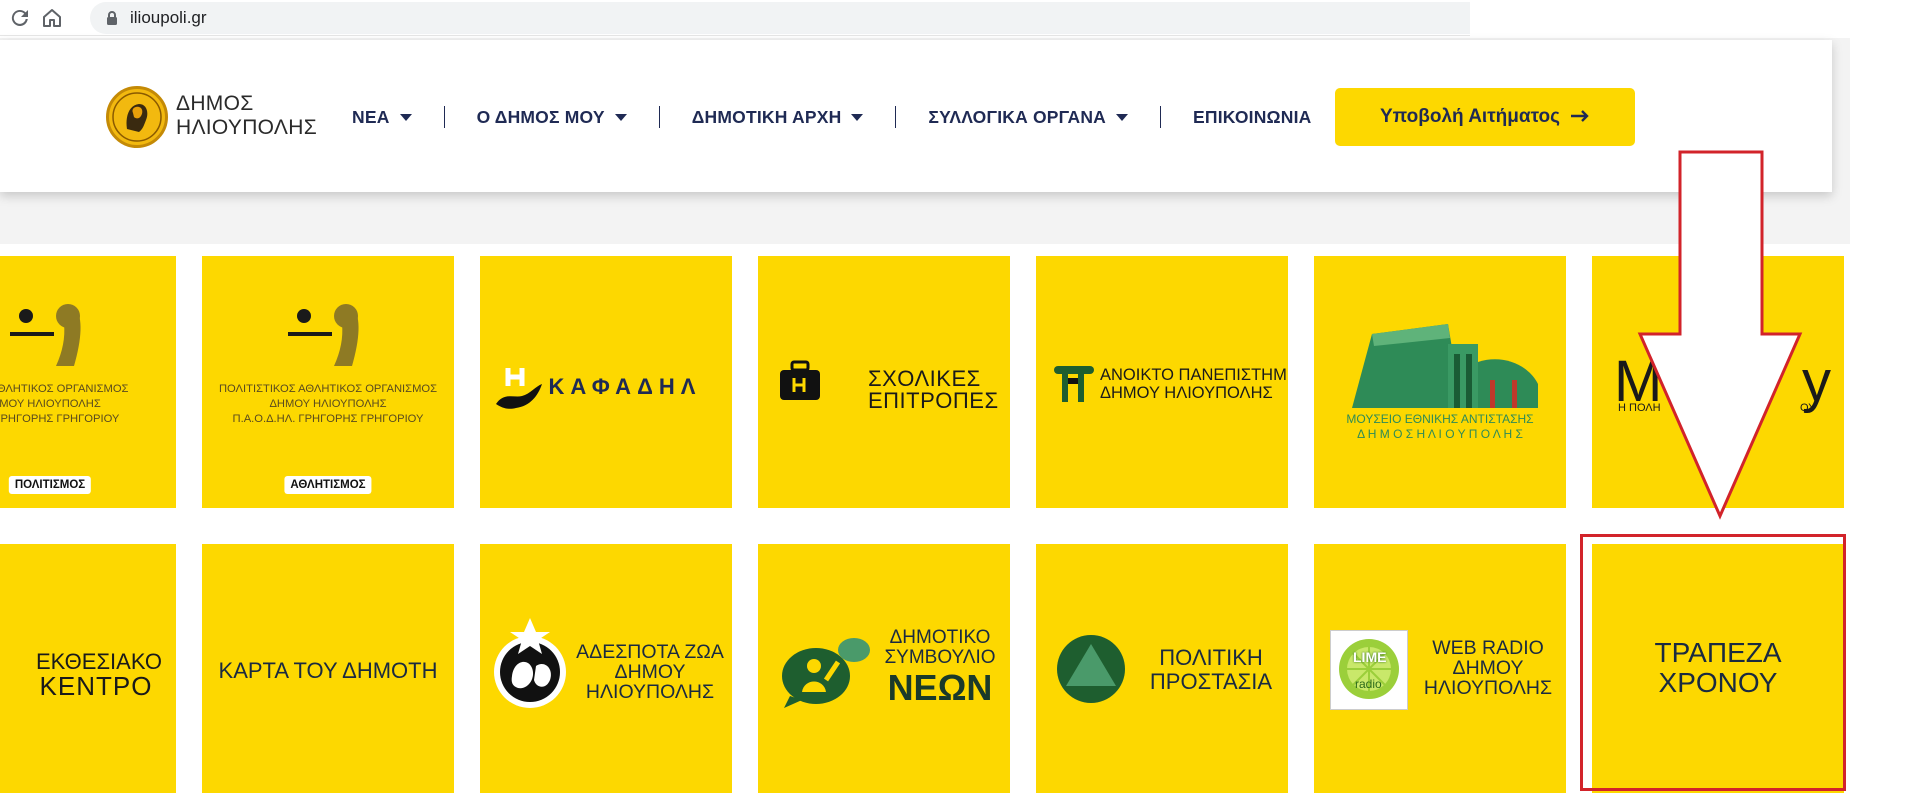  What do you see at coordinates (1211, 681) in the screenshot?
I see `tile-text-line: ΠΡΟΣΤΑΣΙΑ` at bounding box center [1211, 681].